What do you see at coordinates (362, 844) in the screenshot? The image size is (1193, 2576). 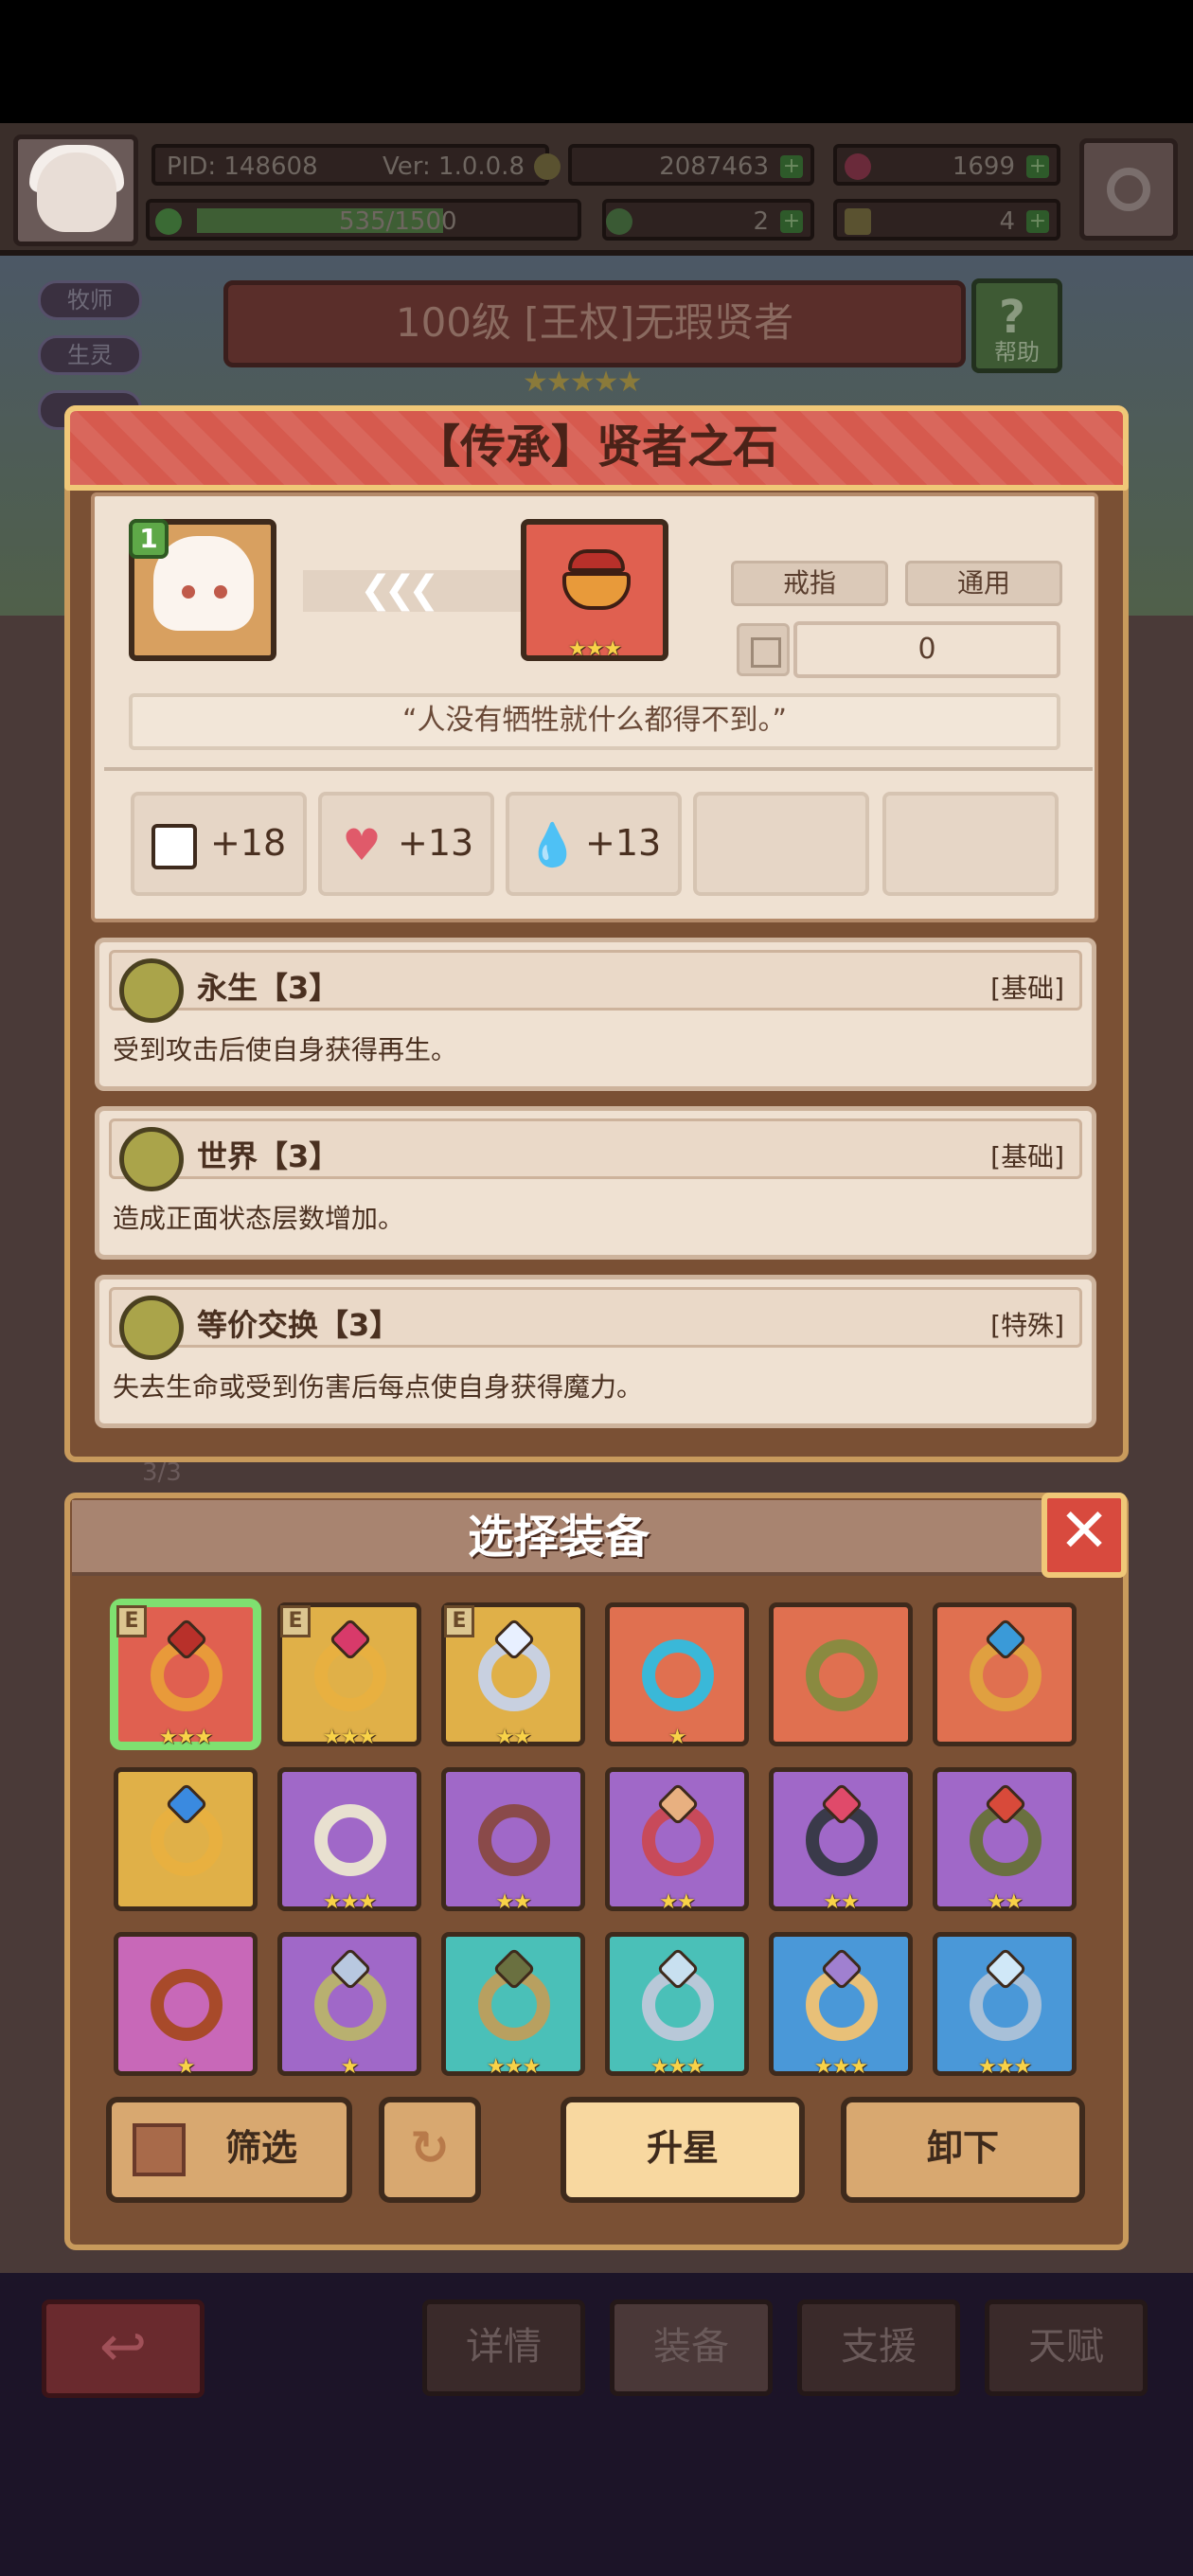 I see `heart-icon: ♥` at bounding box center [362, 844].